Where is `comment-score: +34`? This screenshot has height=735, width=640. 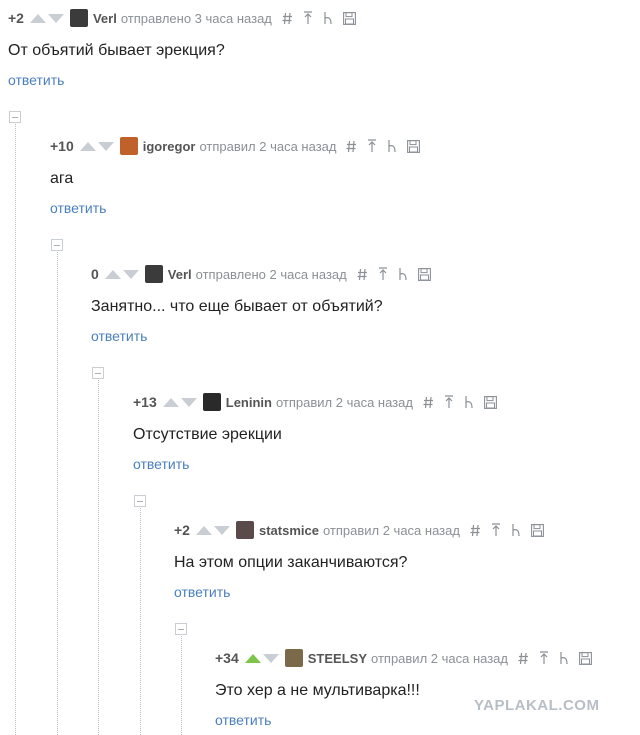
comment-score: +34 is located at coordinates (227, 658).